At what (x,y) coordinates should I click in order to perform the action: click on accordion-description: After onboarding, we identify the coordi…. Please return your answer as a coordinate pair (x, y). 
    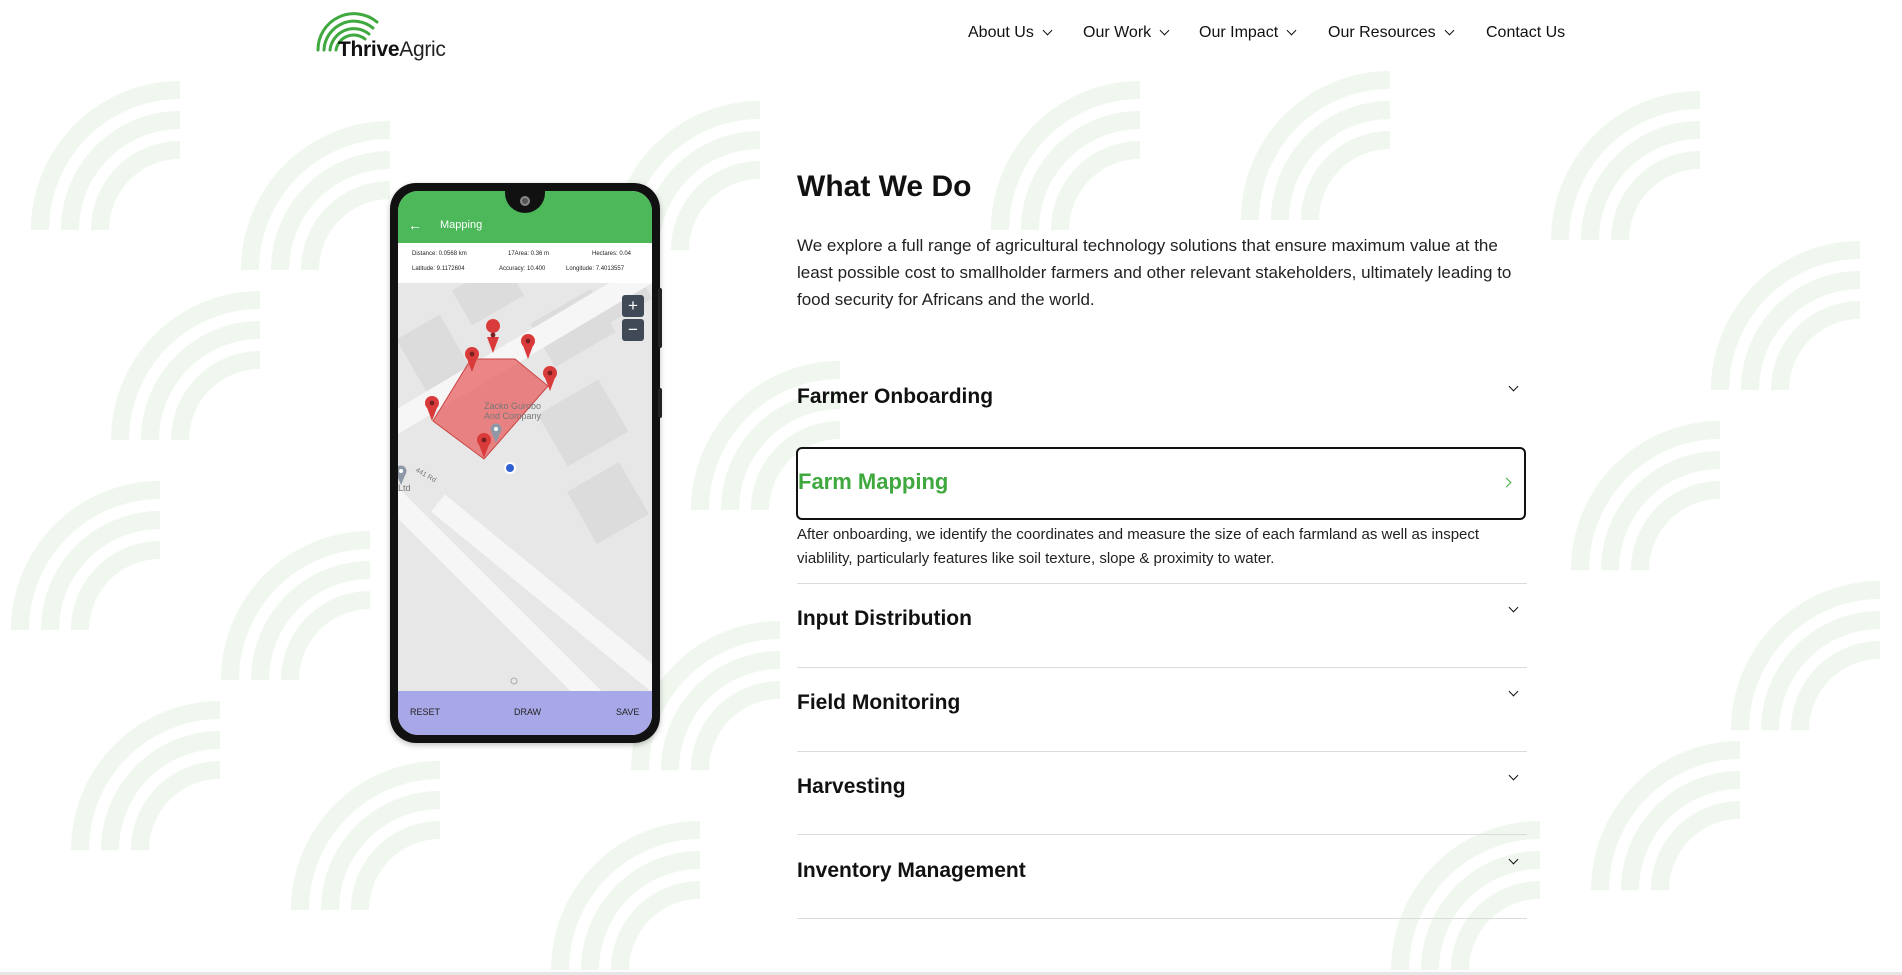
    Looking at the image, I should click on (1138, 546).